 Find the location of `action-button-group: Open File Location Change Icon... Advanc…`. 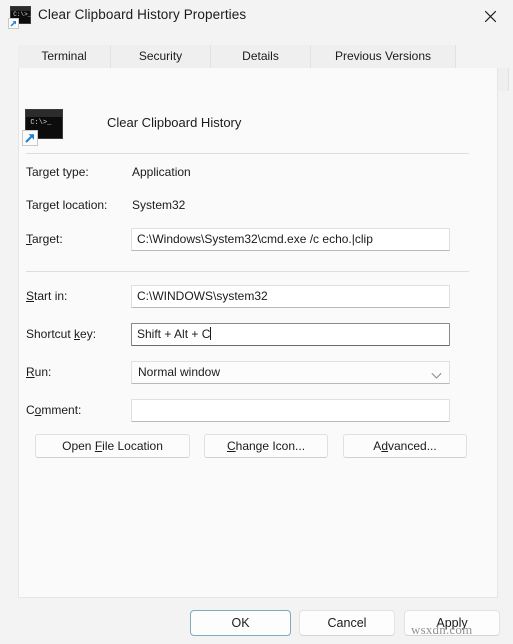

action-button-group: Open File Location Change Icon... Advanc… is located at coordinates (258, 447).